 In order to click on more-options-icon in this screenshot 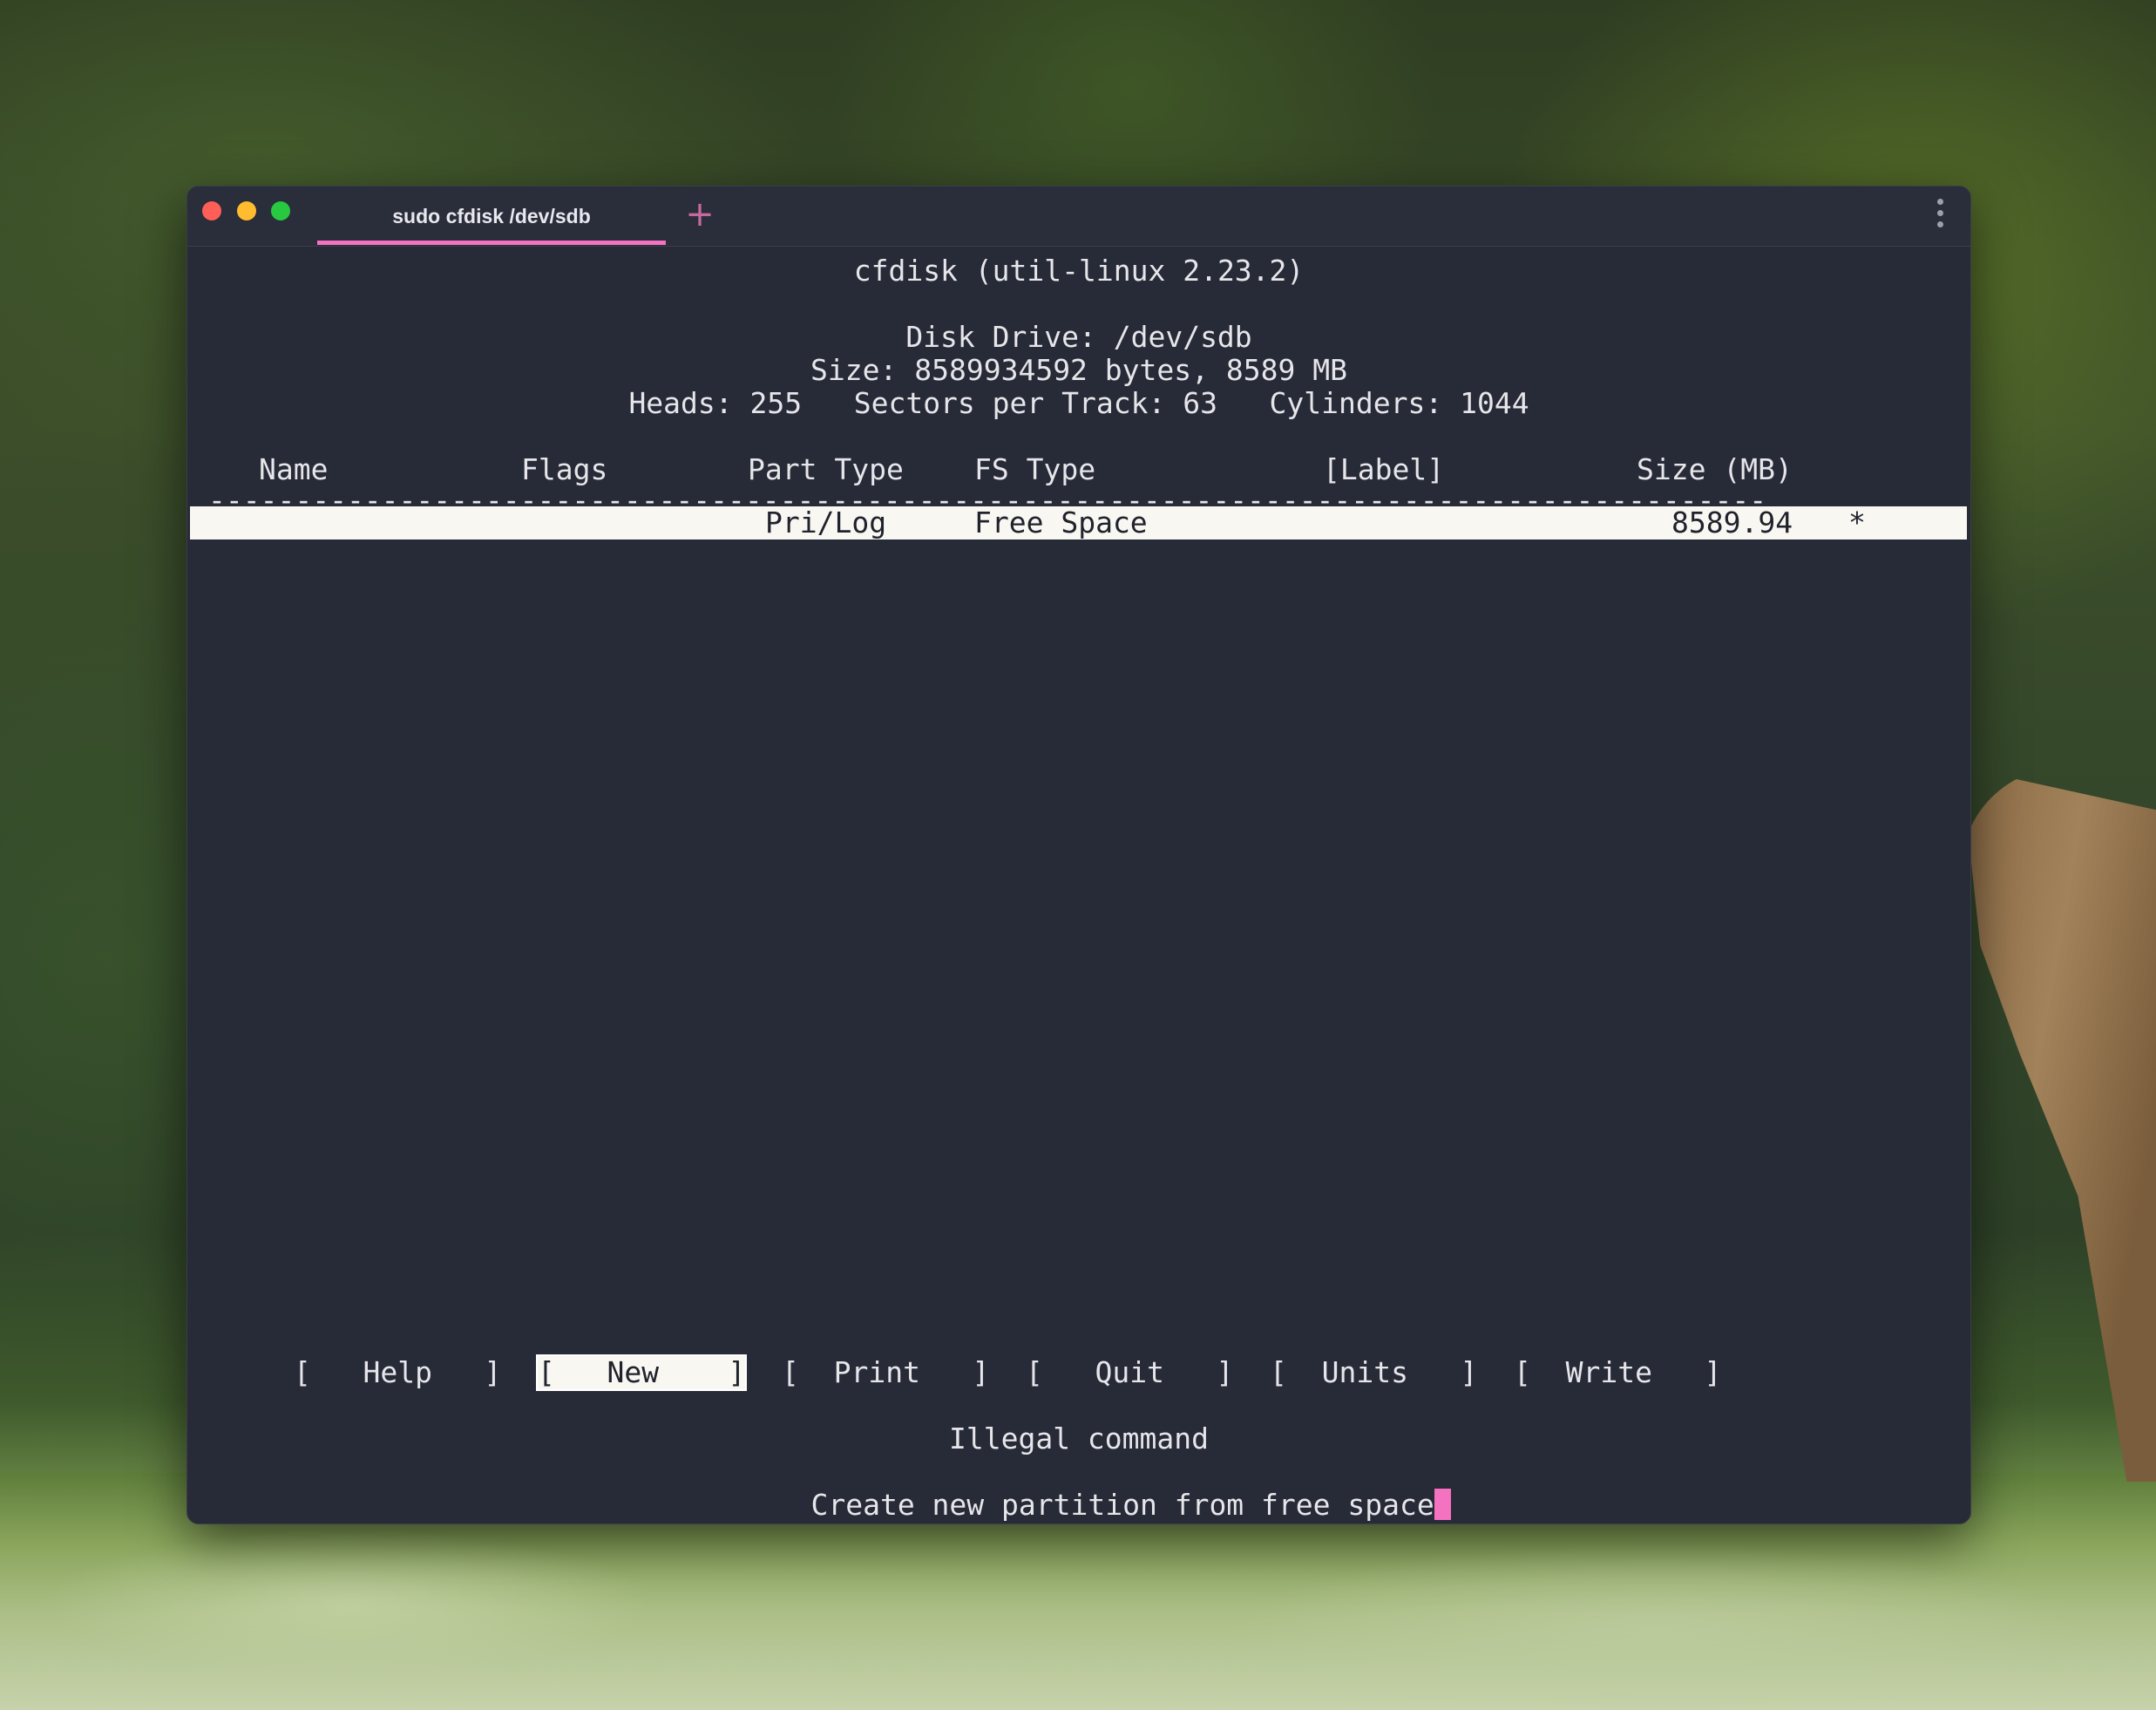, I will do `click(1940, 216)`.